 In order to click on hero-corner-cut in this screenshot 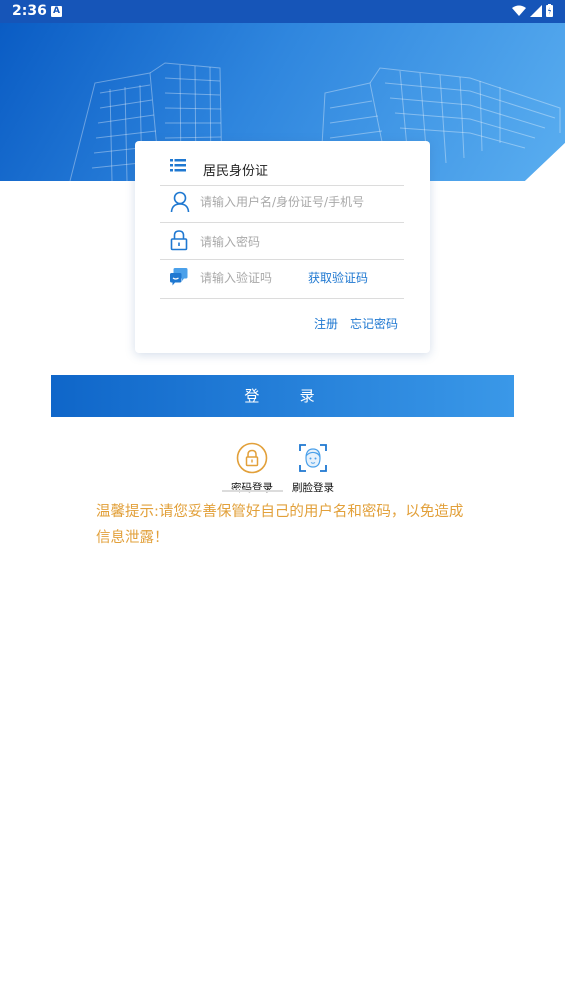, I will do `click(545, 162)`.